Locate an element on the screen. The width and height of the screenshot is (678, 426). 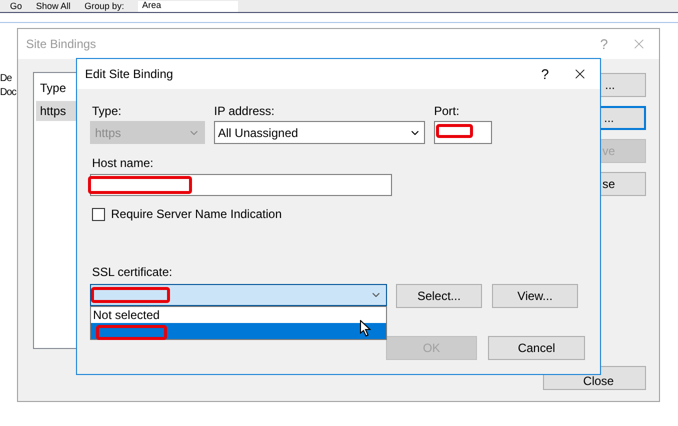
host-name-field is located at coordinates (241, 185).